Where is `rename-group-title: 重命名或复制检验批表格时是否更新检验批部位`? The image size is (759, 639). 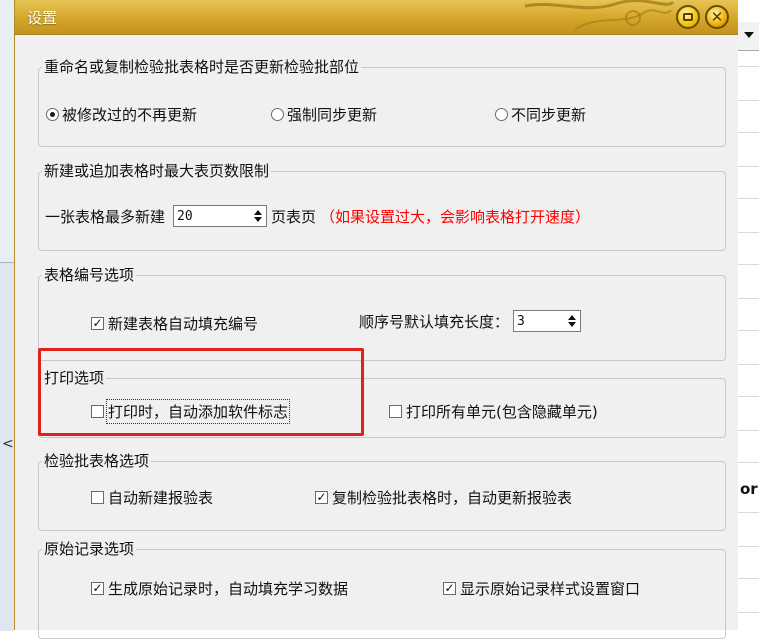 rename-group-title: 重命名或复制检验批表格时是否更新检验批部位 is located at coordinates (202, 66).